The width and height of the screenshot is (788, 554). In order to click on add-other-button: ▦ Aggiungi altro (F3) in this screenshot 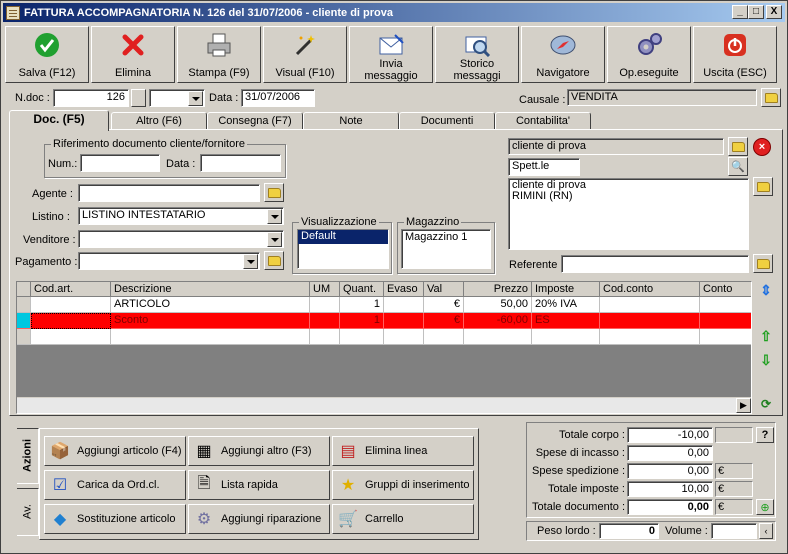, I will do `click(259, 451)`.